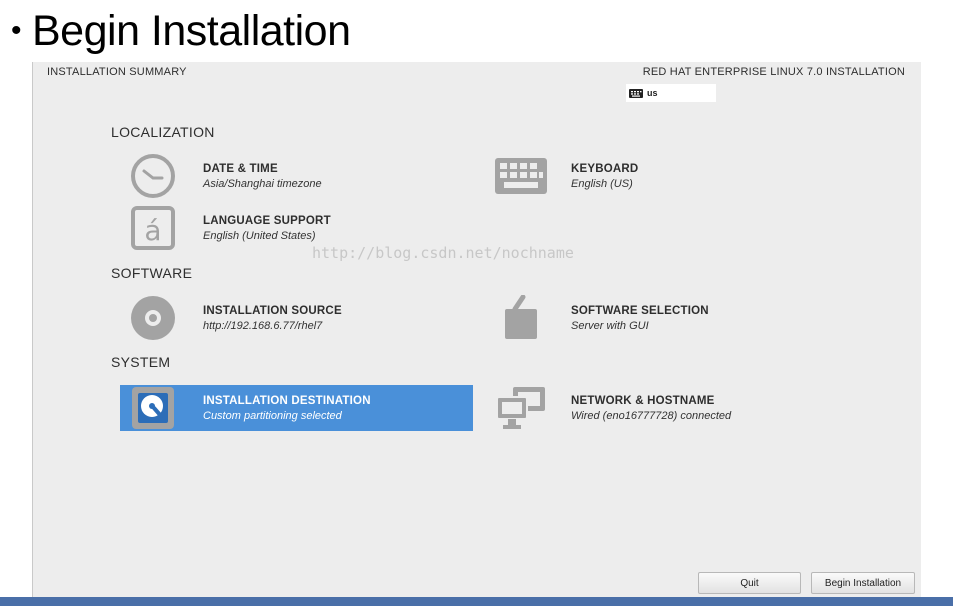 The image size is (953, 606). Describe the element at coordinates (153, 176) in the screenshot. I see `clock-icon` at that location.